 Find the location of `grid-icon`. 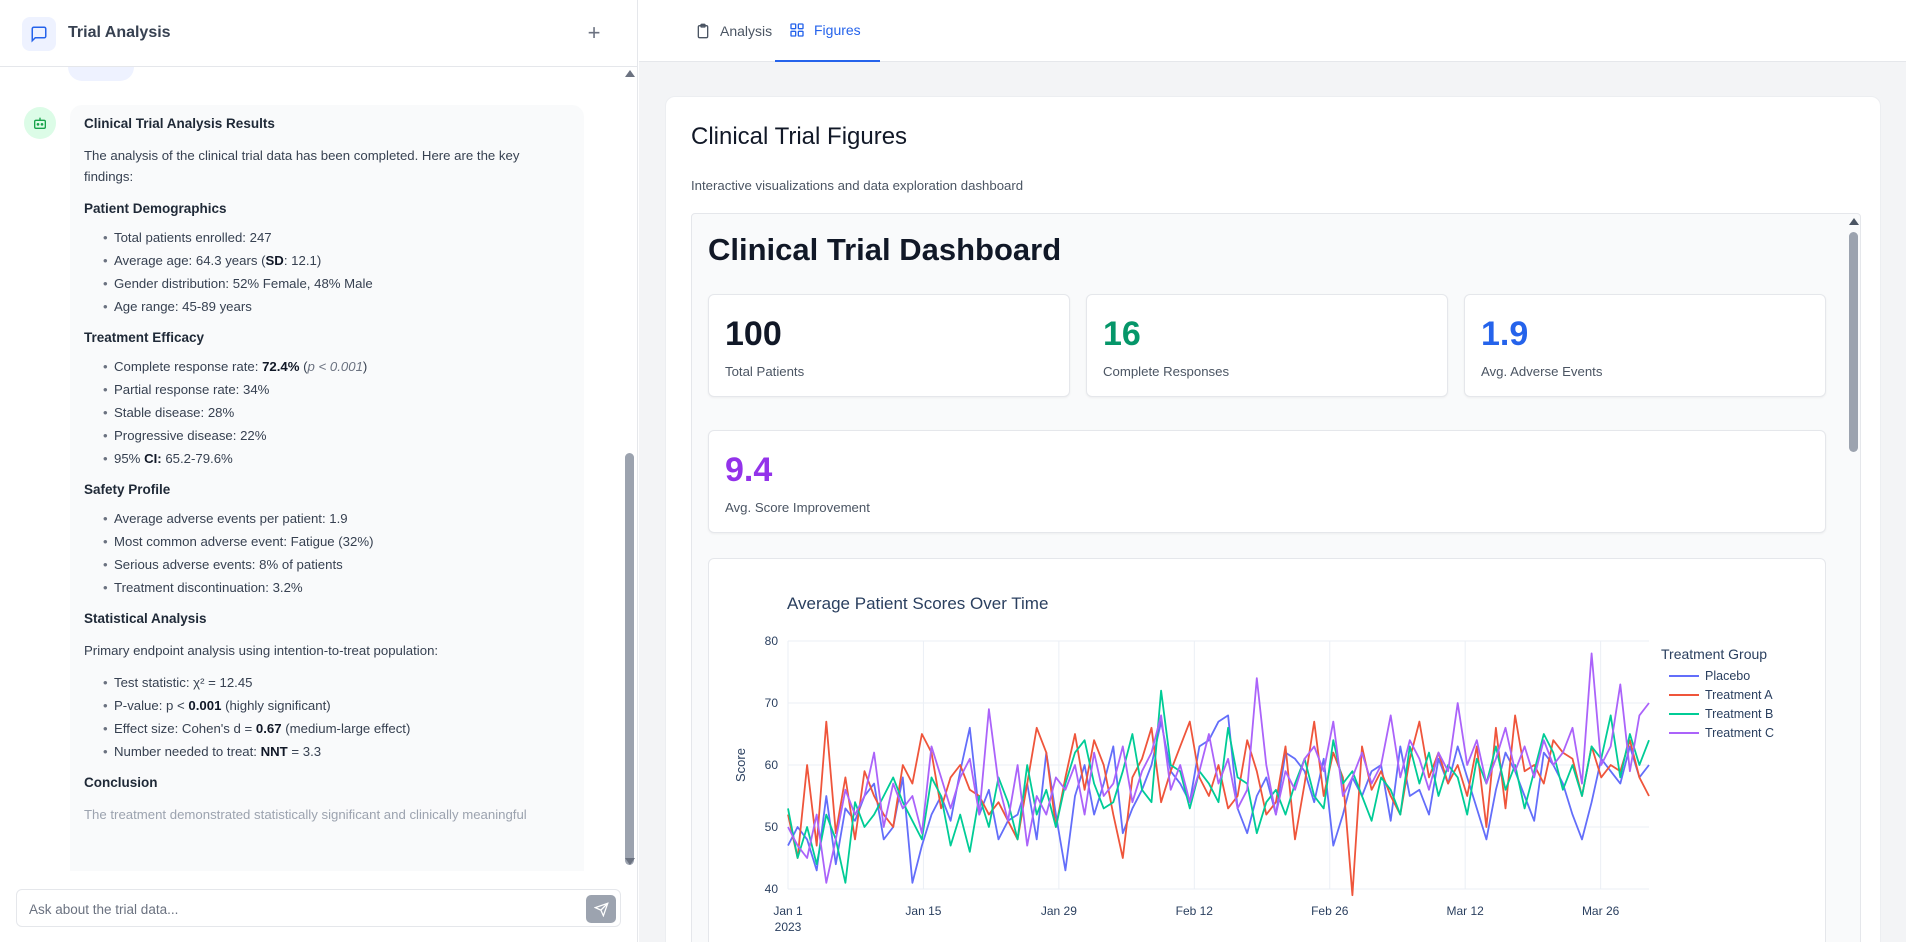

grid-icon is located at coordinates (797, 30).